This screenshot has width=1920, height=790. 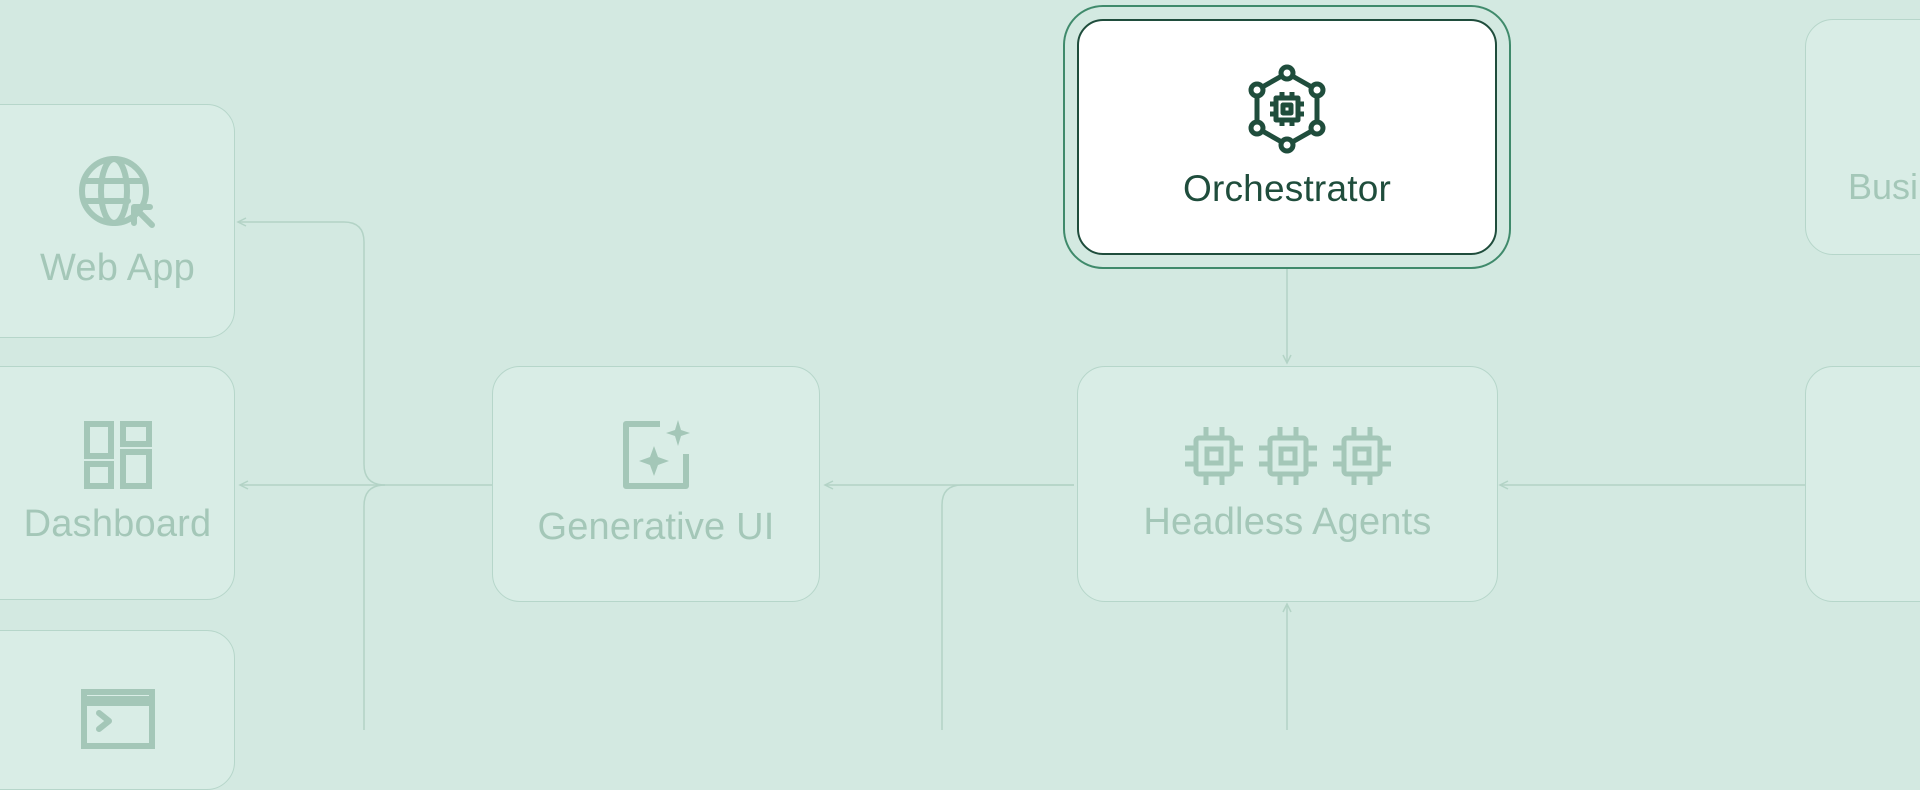 I want to click on connector-fan-webapp, so click(x=312, y=353).